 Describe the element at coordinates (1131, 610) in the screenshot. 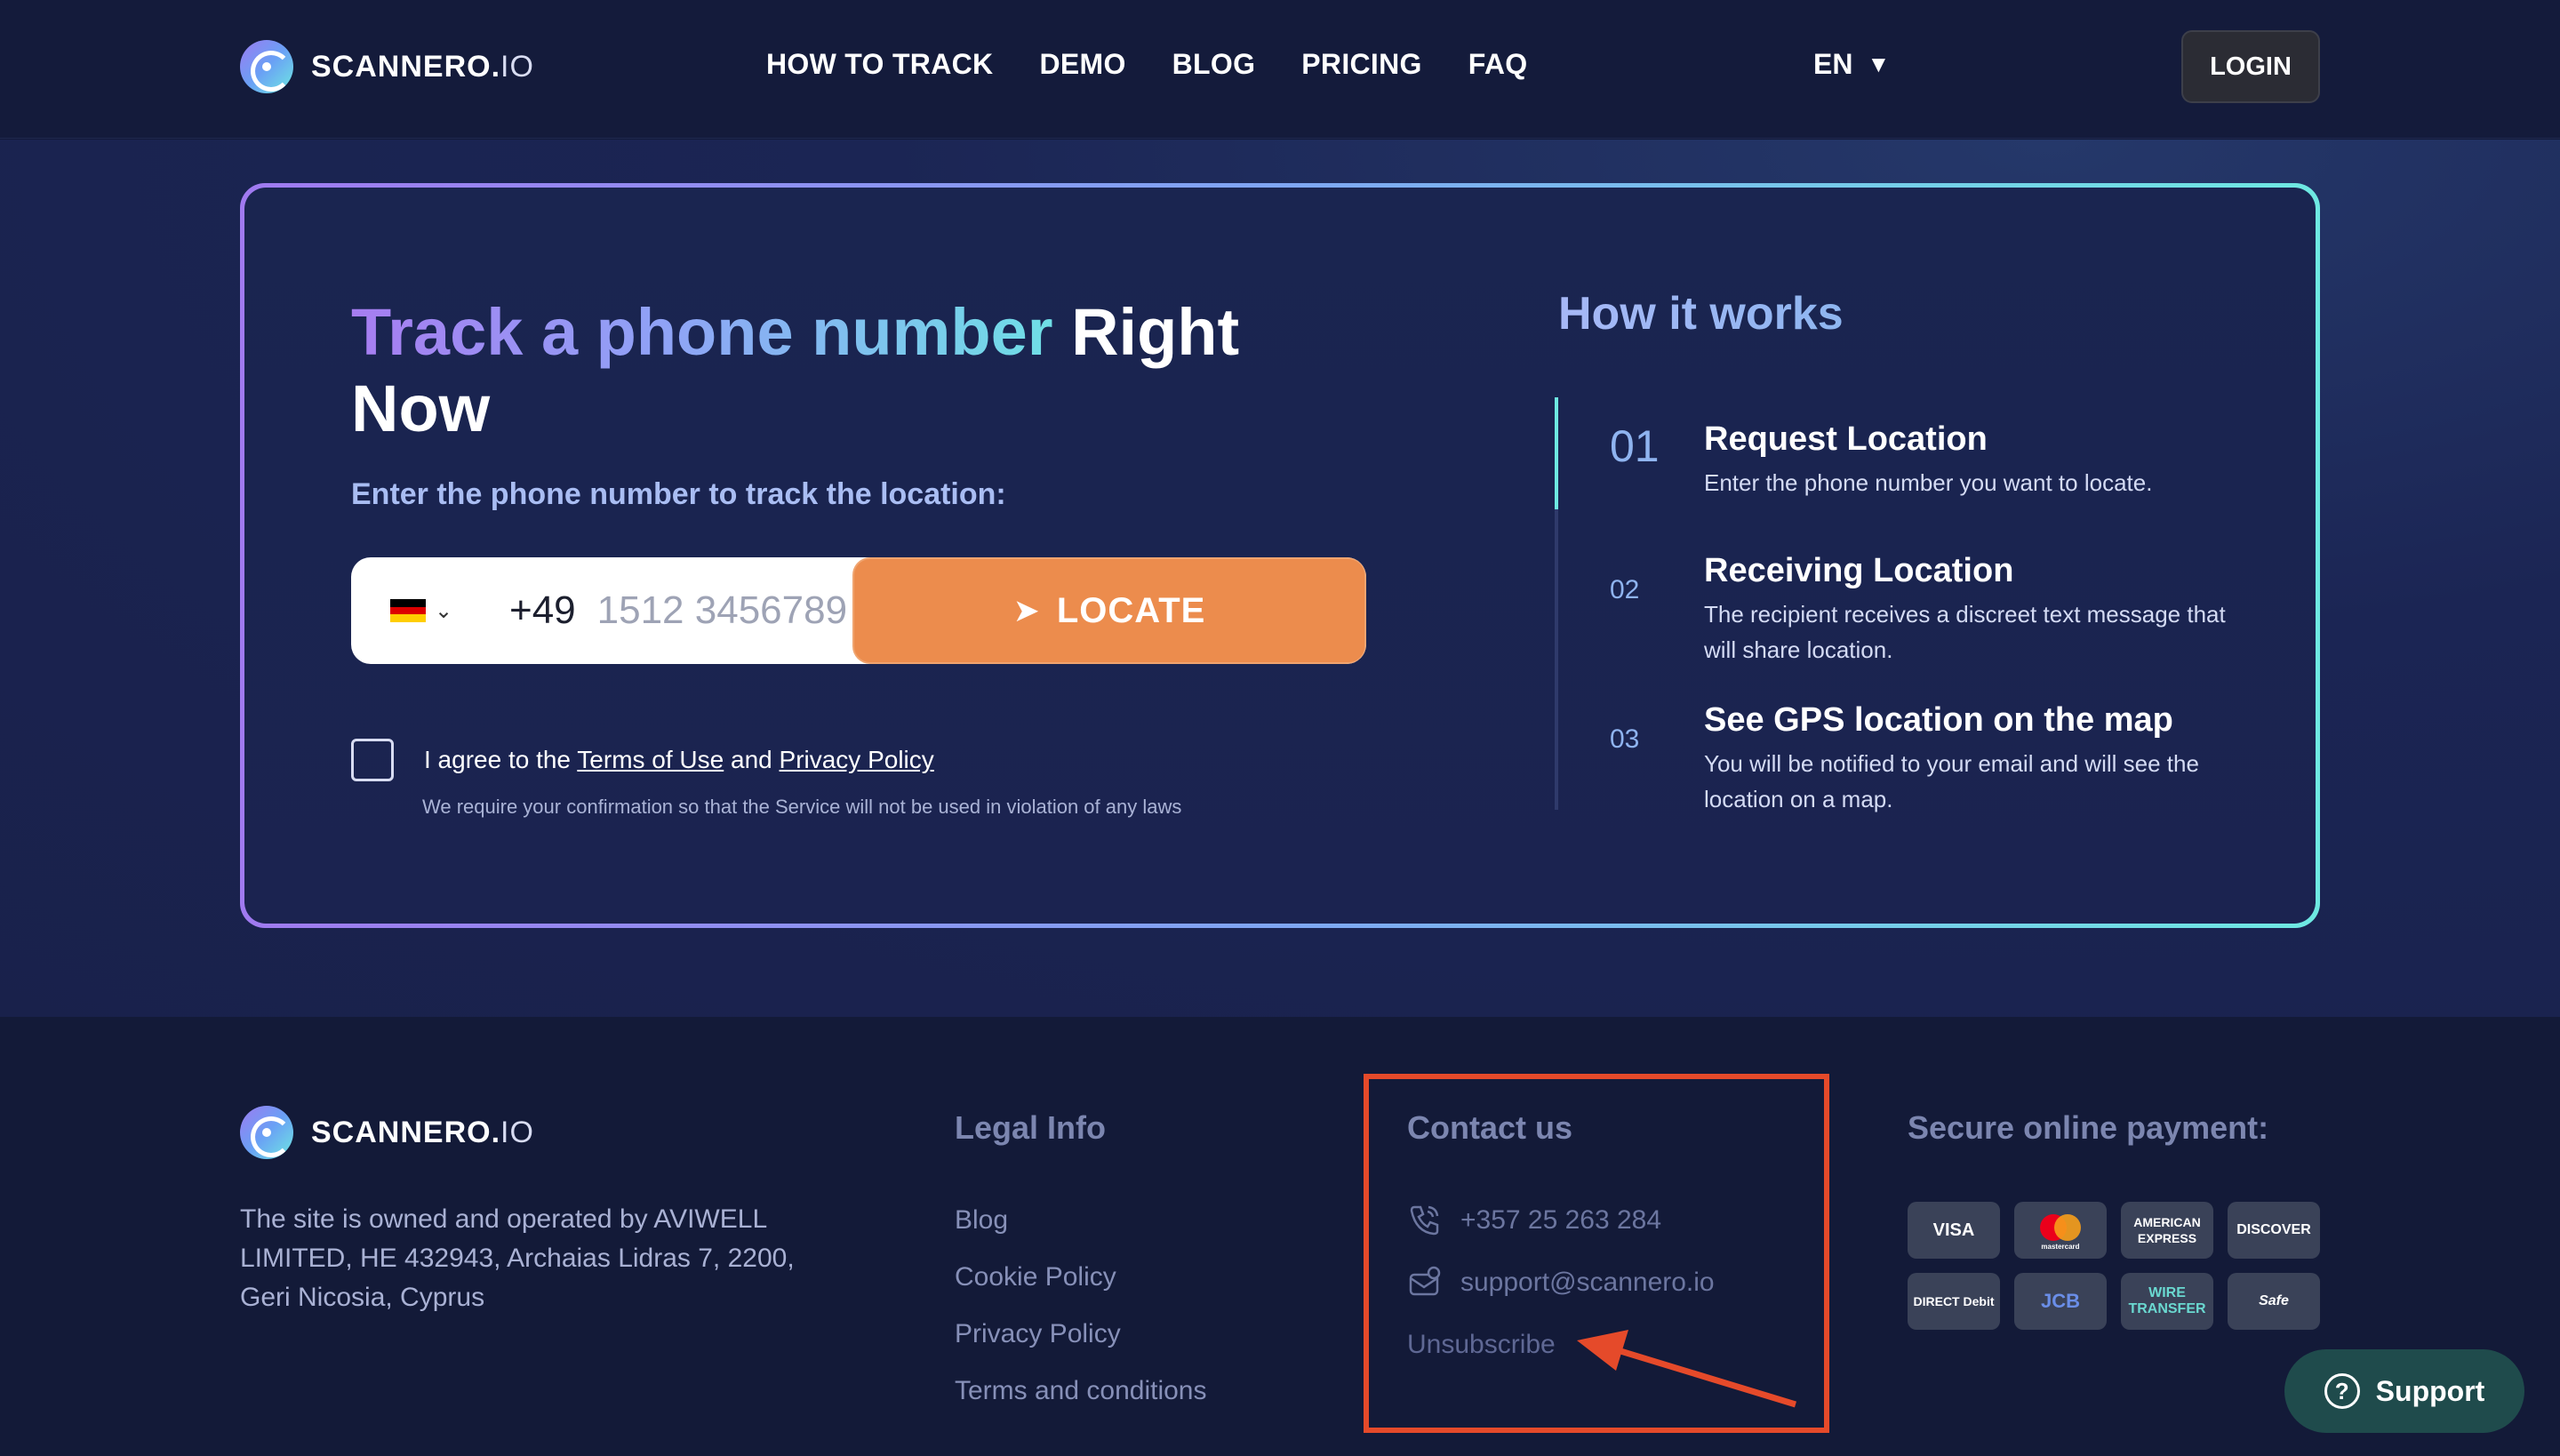

I see `locate-label: LOCATE` at that location.